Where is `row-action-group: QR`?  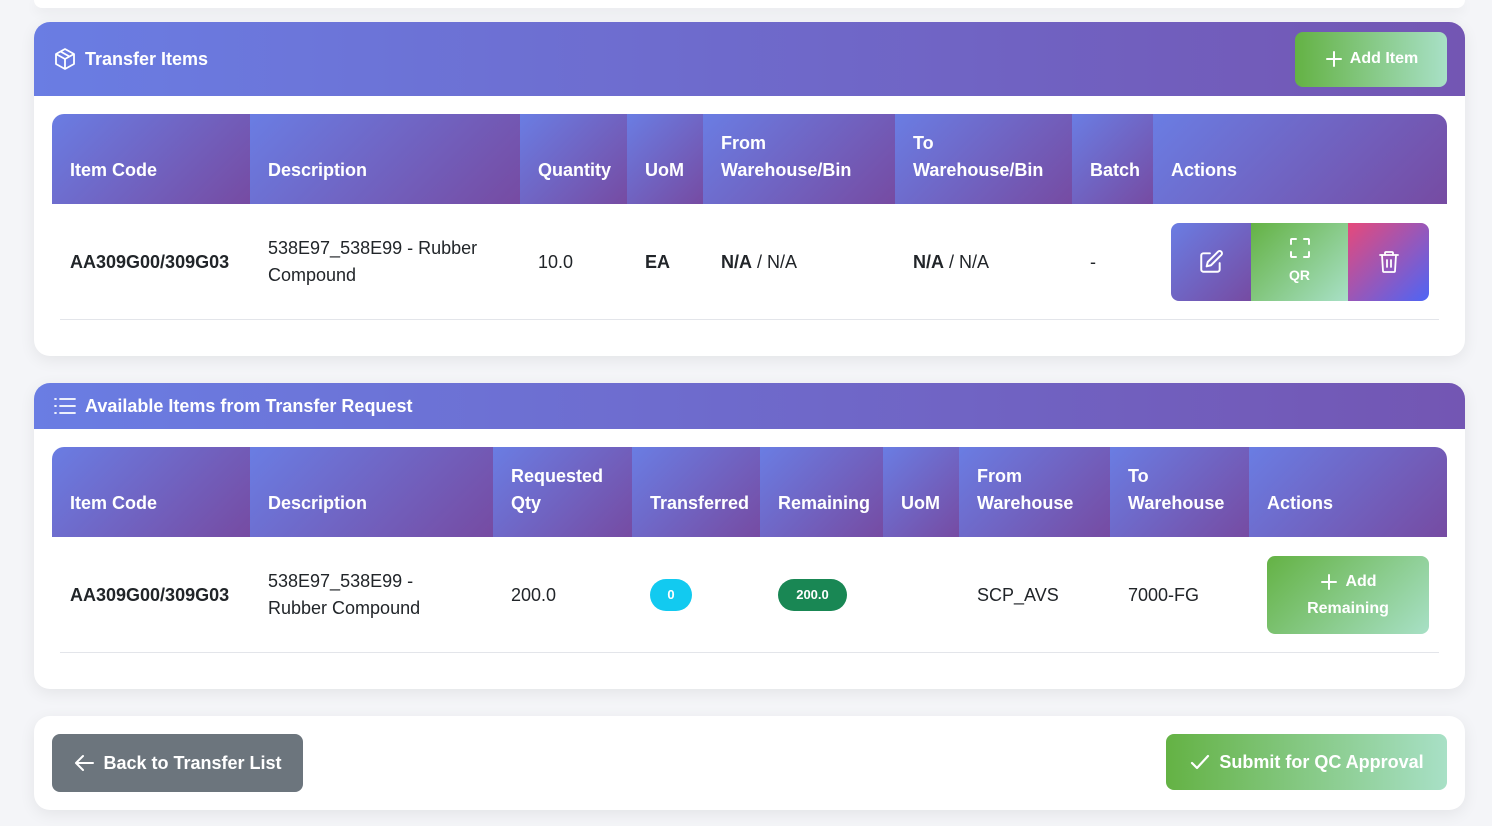
row-action-group: QR is located at coordinates (1300, 262).